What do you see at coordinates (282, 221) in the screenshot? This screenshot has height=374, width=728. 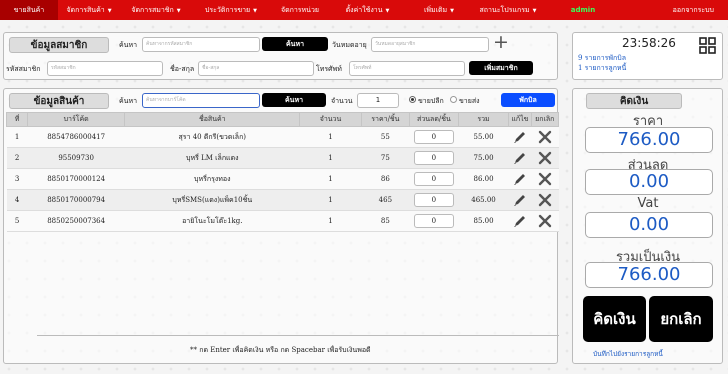 I see `table-row: 5 8850250007364 อายิโนะโมโต๊ะ1kg. 1 85 0 85.00` at bounding box center [282, 221].